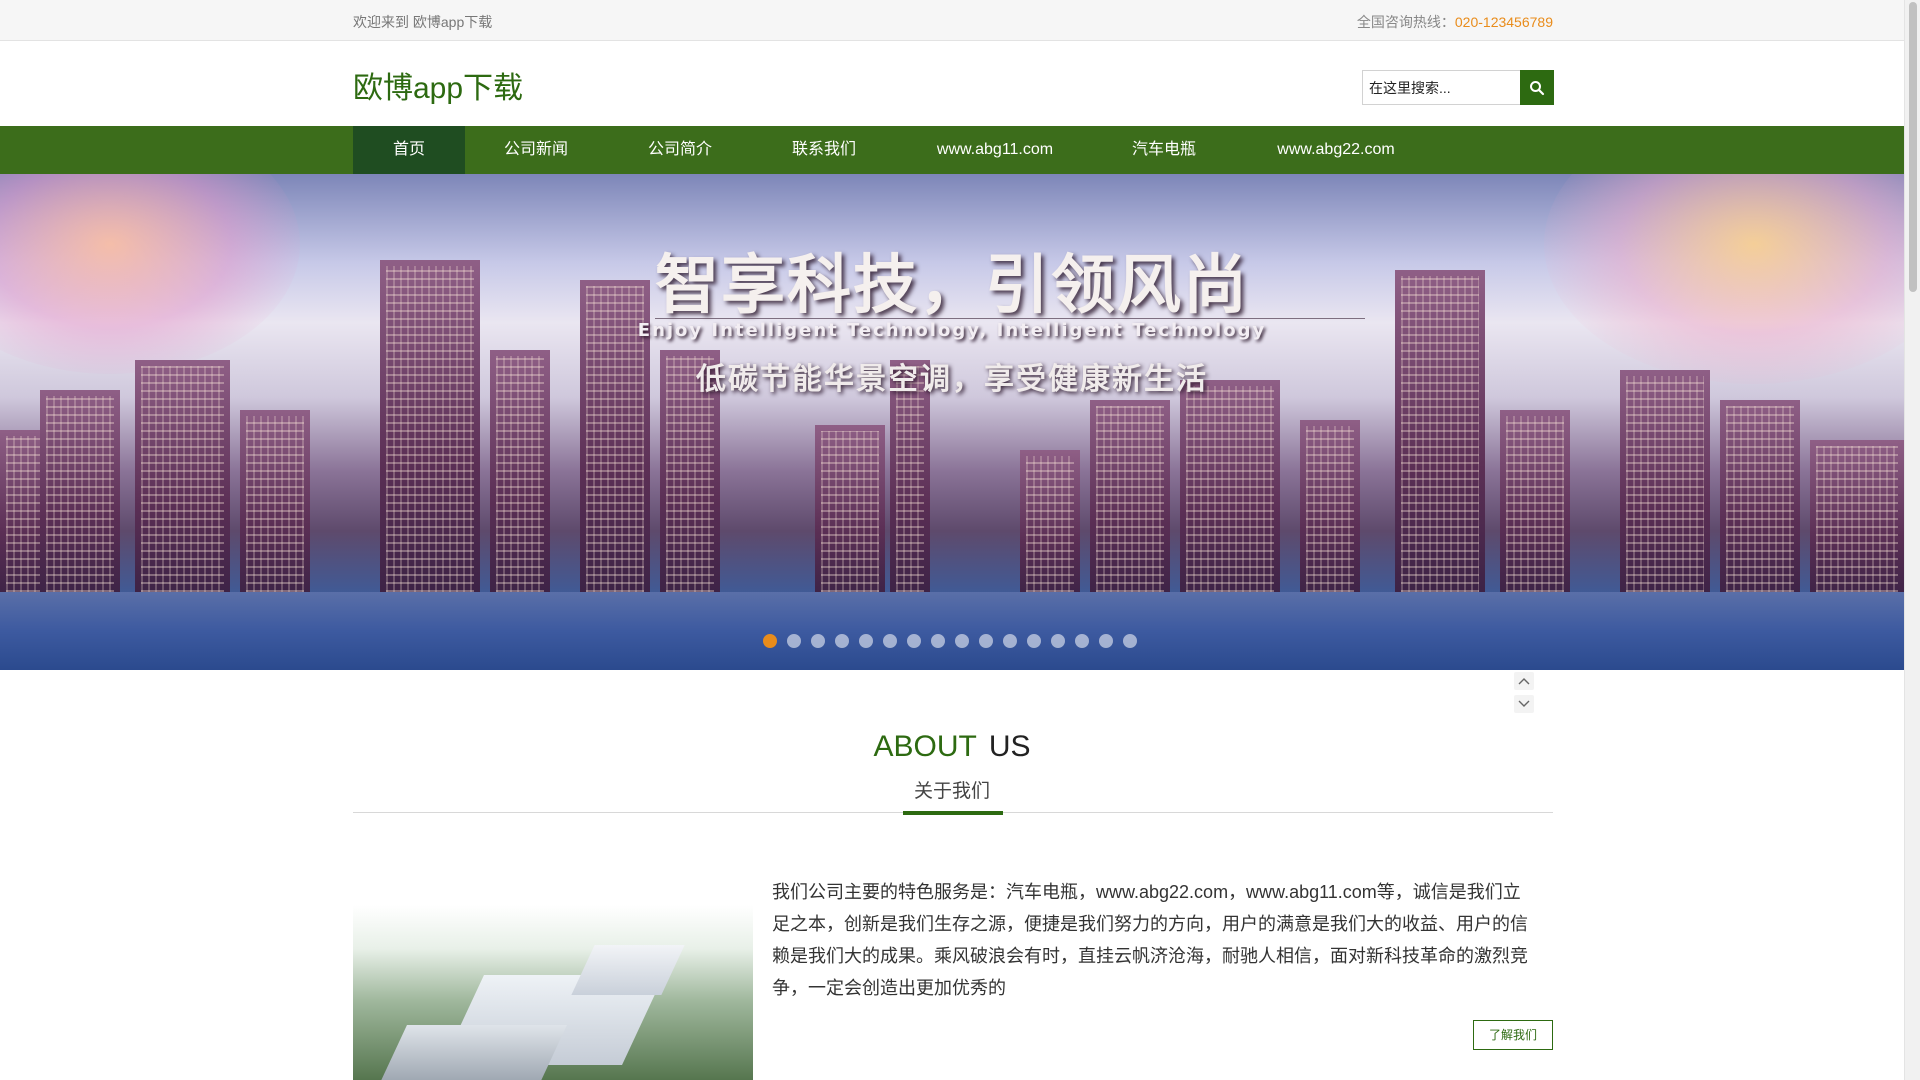 This screenshot has width=1920, height=1080. What do you see at coordinates (824, 150) in the screenshot?
I see `nav-item-contact: 联系我们` at bounding box center [824, 150].